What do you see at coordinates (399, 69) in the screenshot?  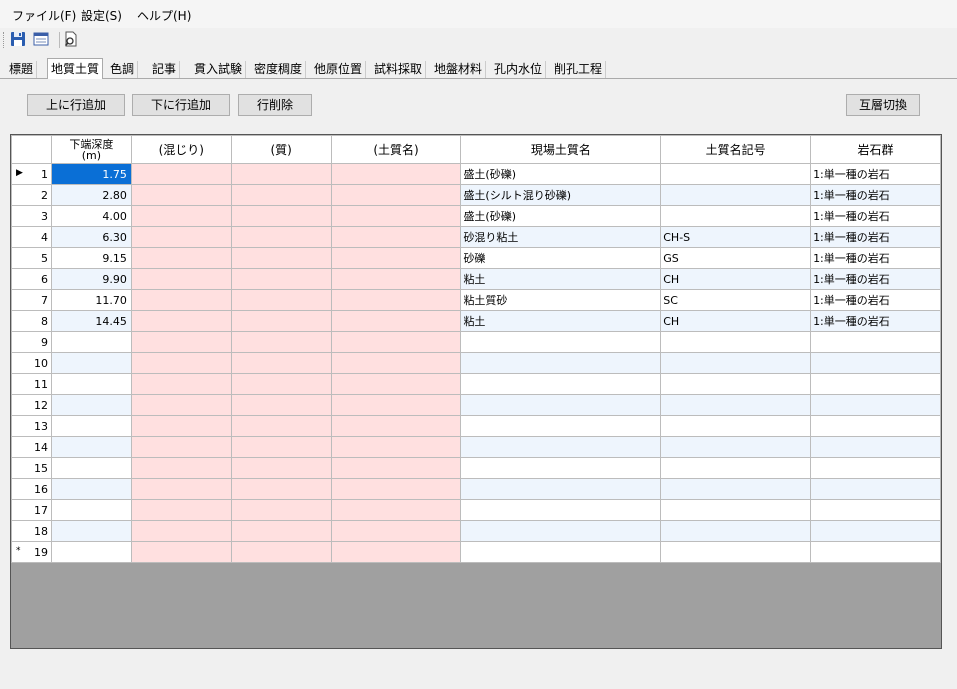 I see `tab-sampling: 試料採取` at bounding box center [399, 69].